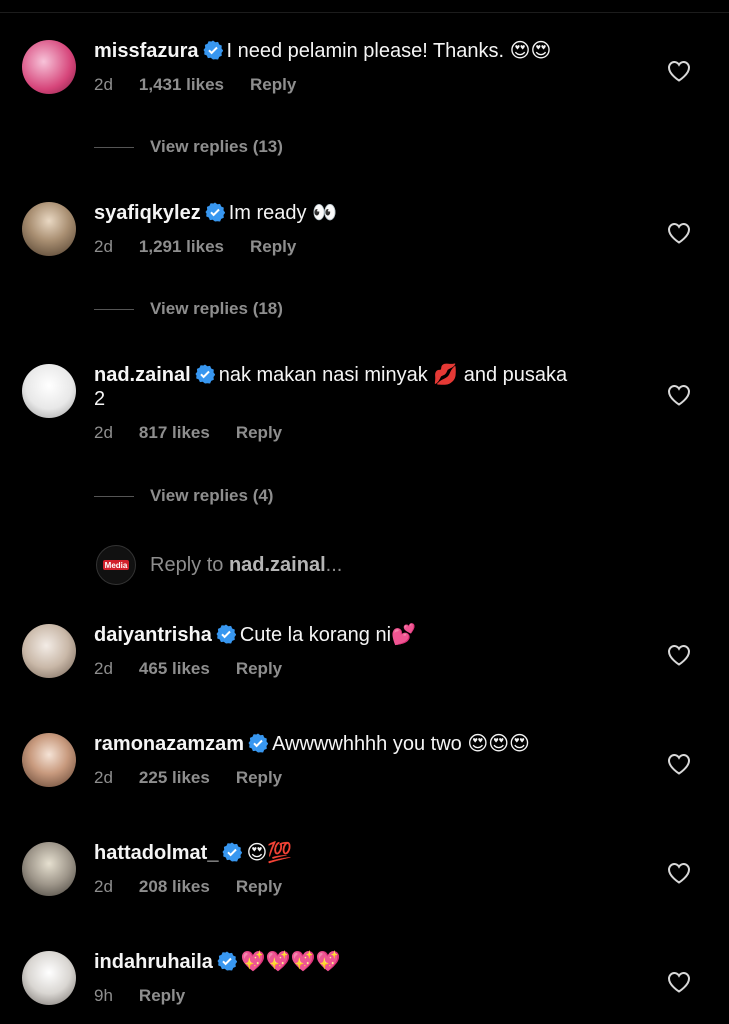  What do you see at coordinates (146, 51) in the screenshot?
I see `comment-username: missfazura` at bounding box center [146, 51].